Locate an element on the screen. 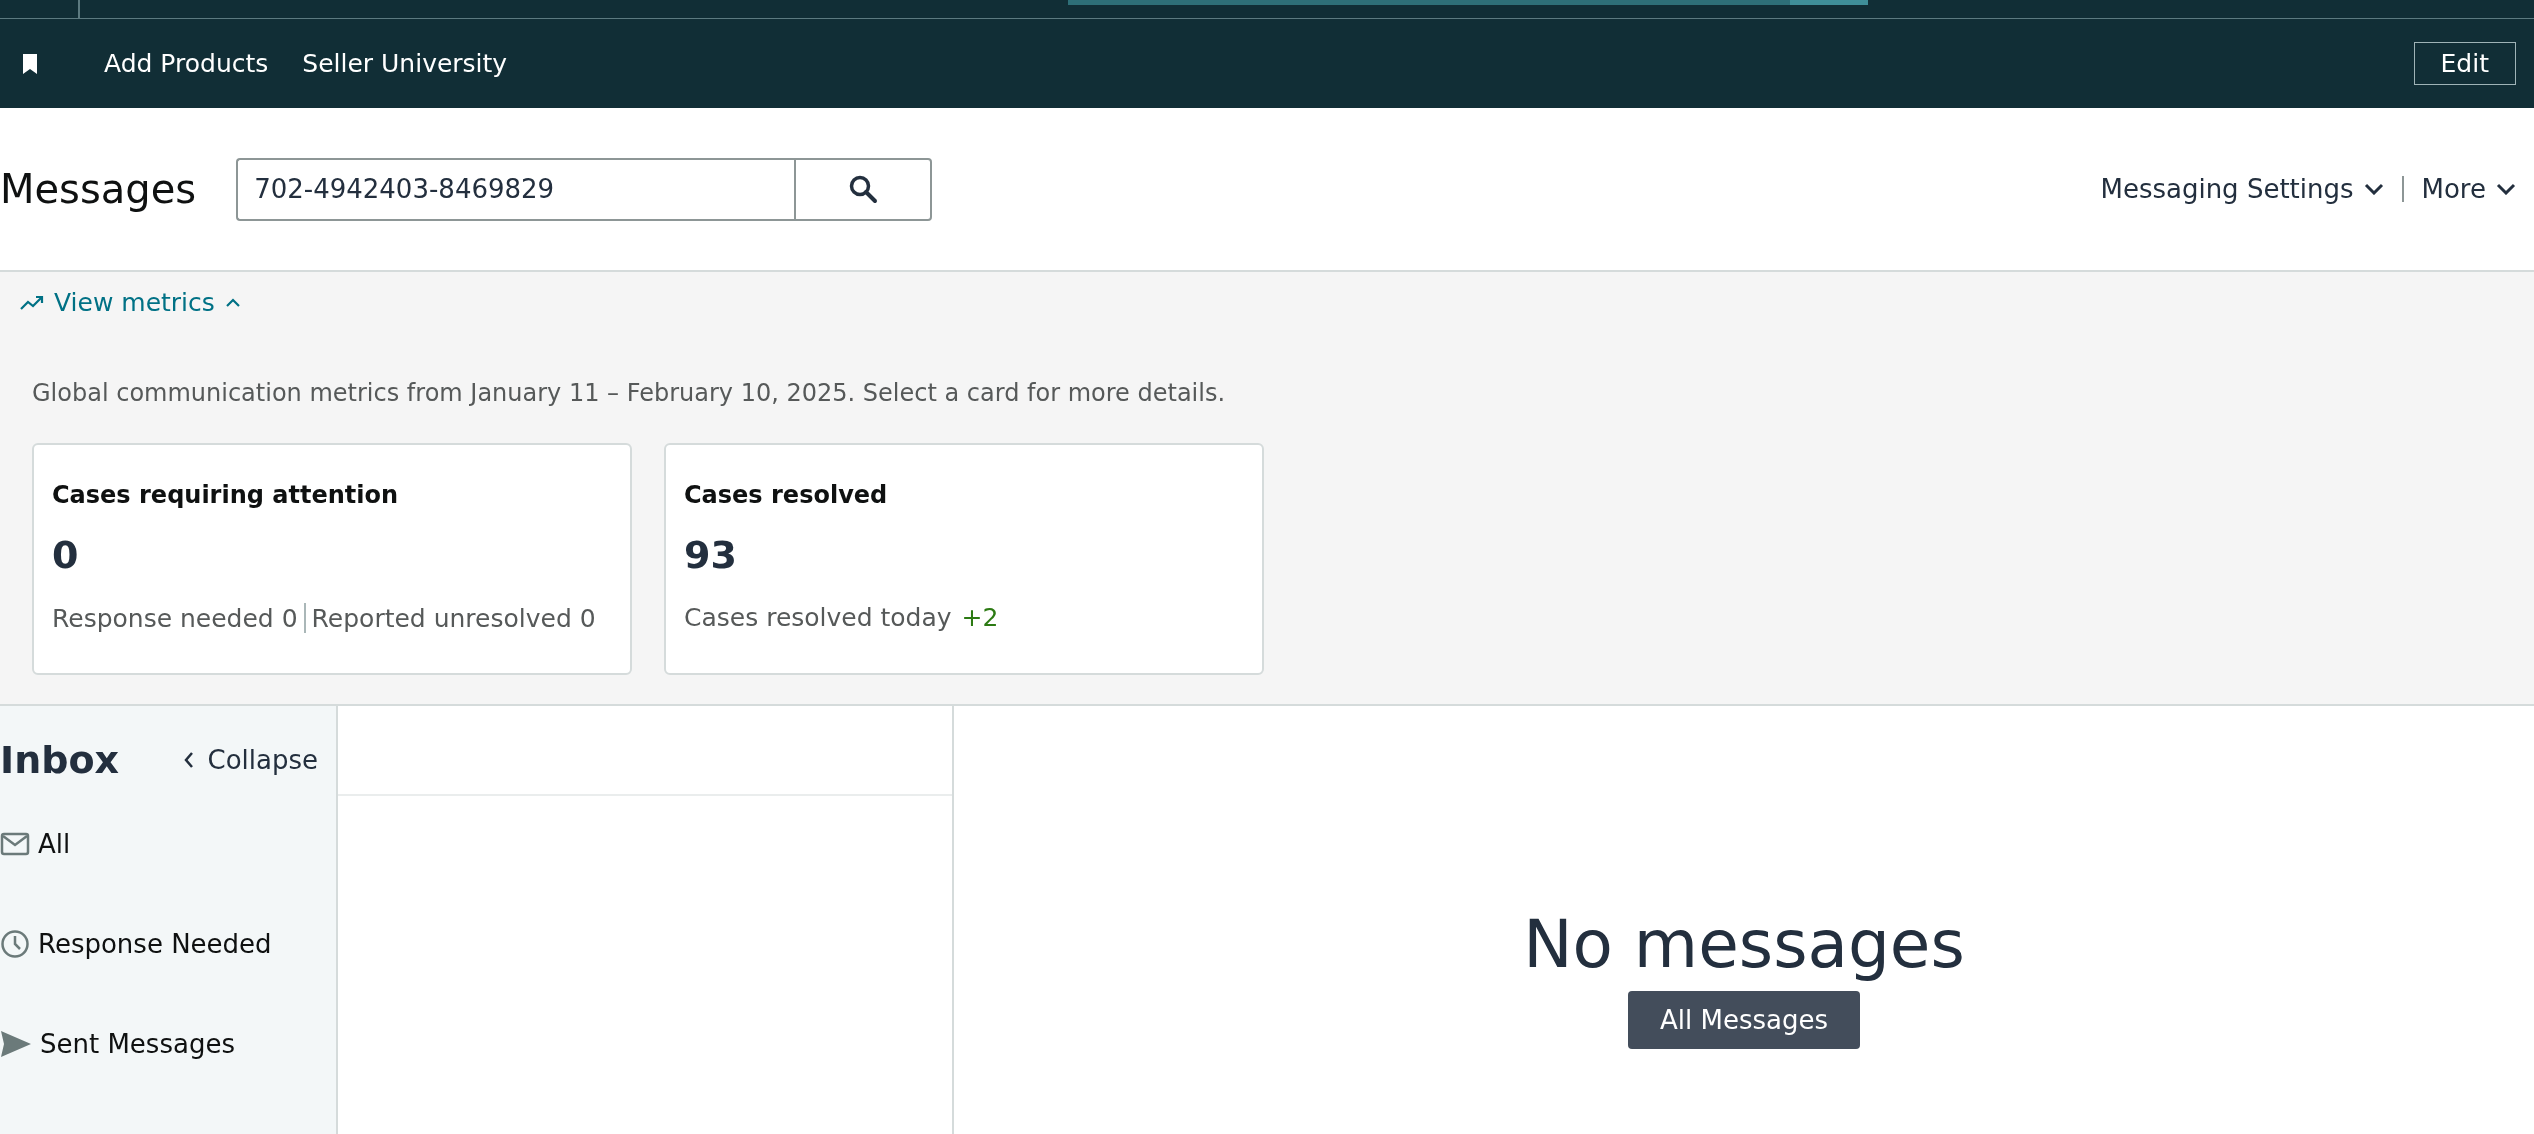  search-field: 702-4942403-8469829 is located at coordinates (515, 189).